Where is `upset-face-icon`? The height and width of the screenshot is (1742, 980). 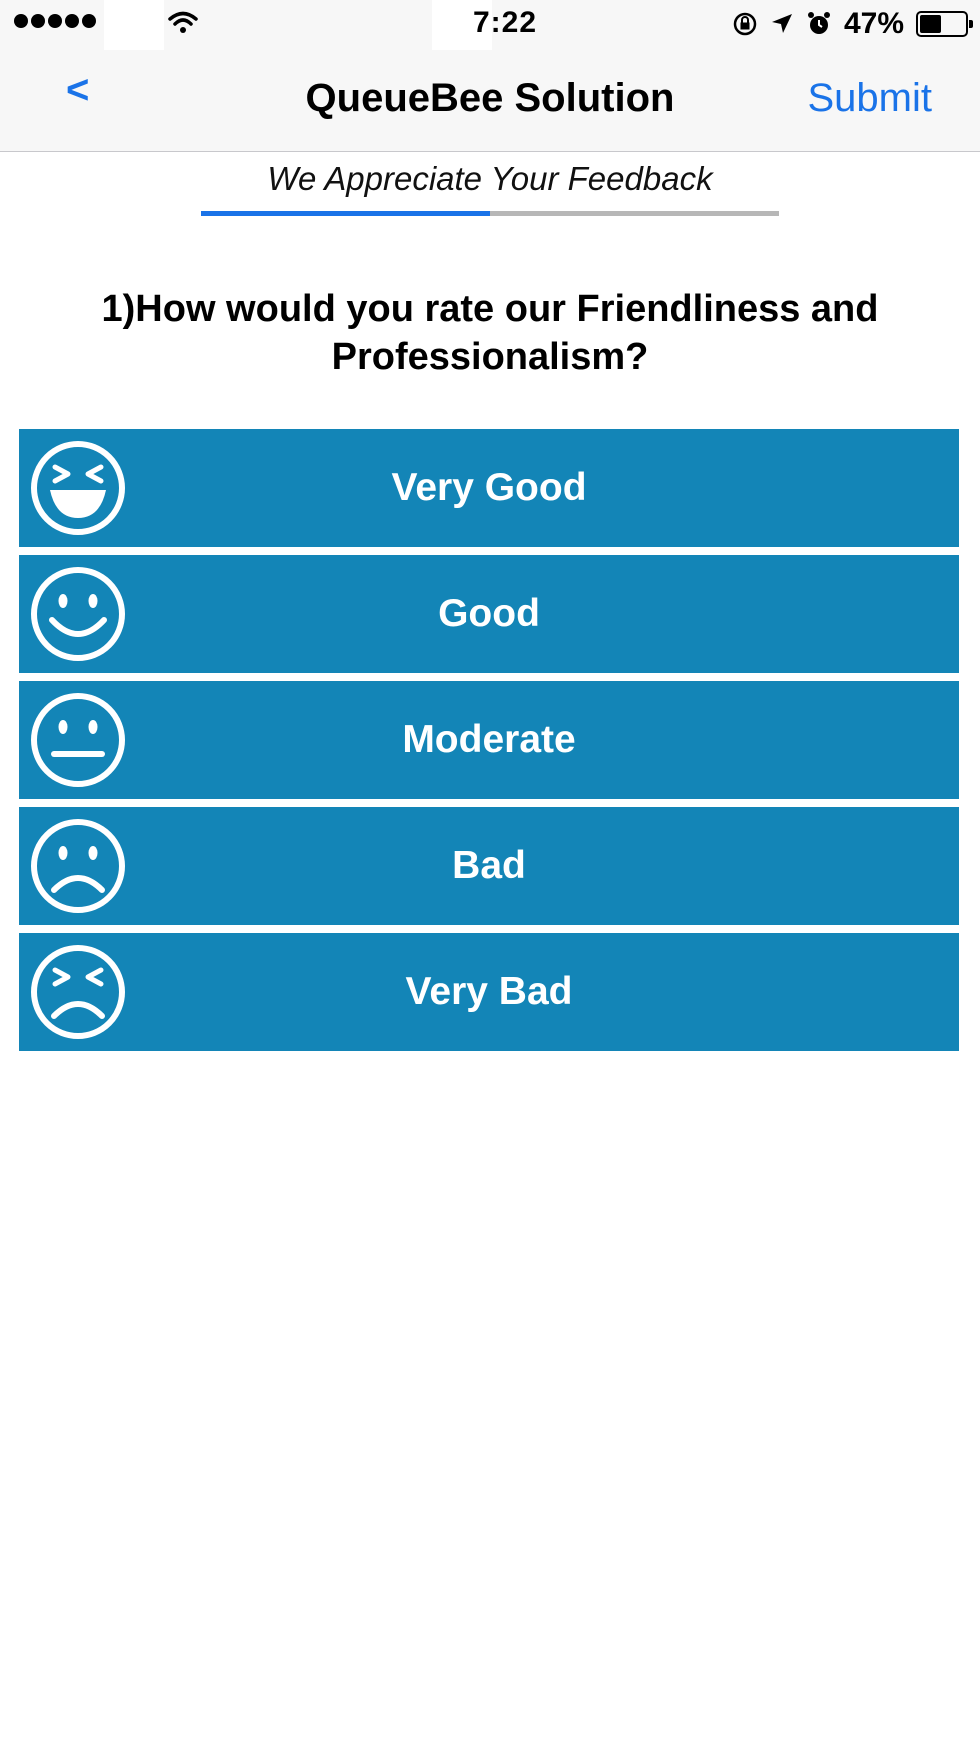
upset-face-icon is located at coordinates (78, 992).